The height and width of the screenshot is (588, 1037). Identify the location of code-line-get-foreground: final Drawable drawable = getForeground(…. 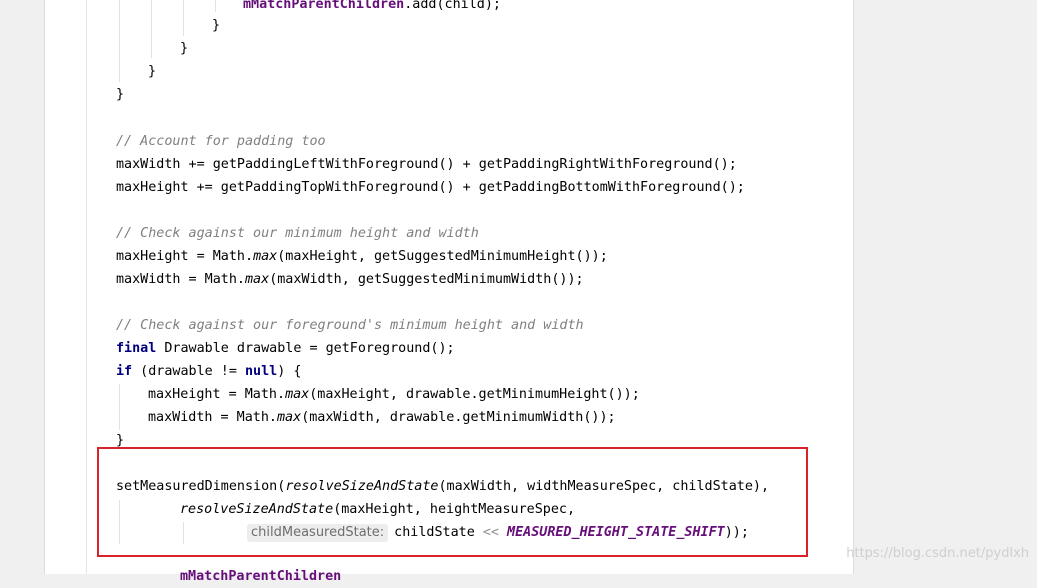
(285, 348).